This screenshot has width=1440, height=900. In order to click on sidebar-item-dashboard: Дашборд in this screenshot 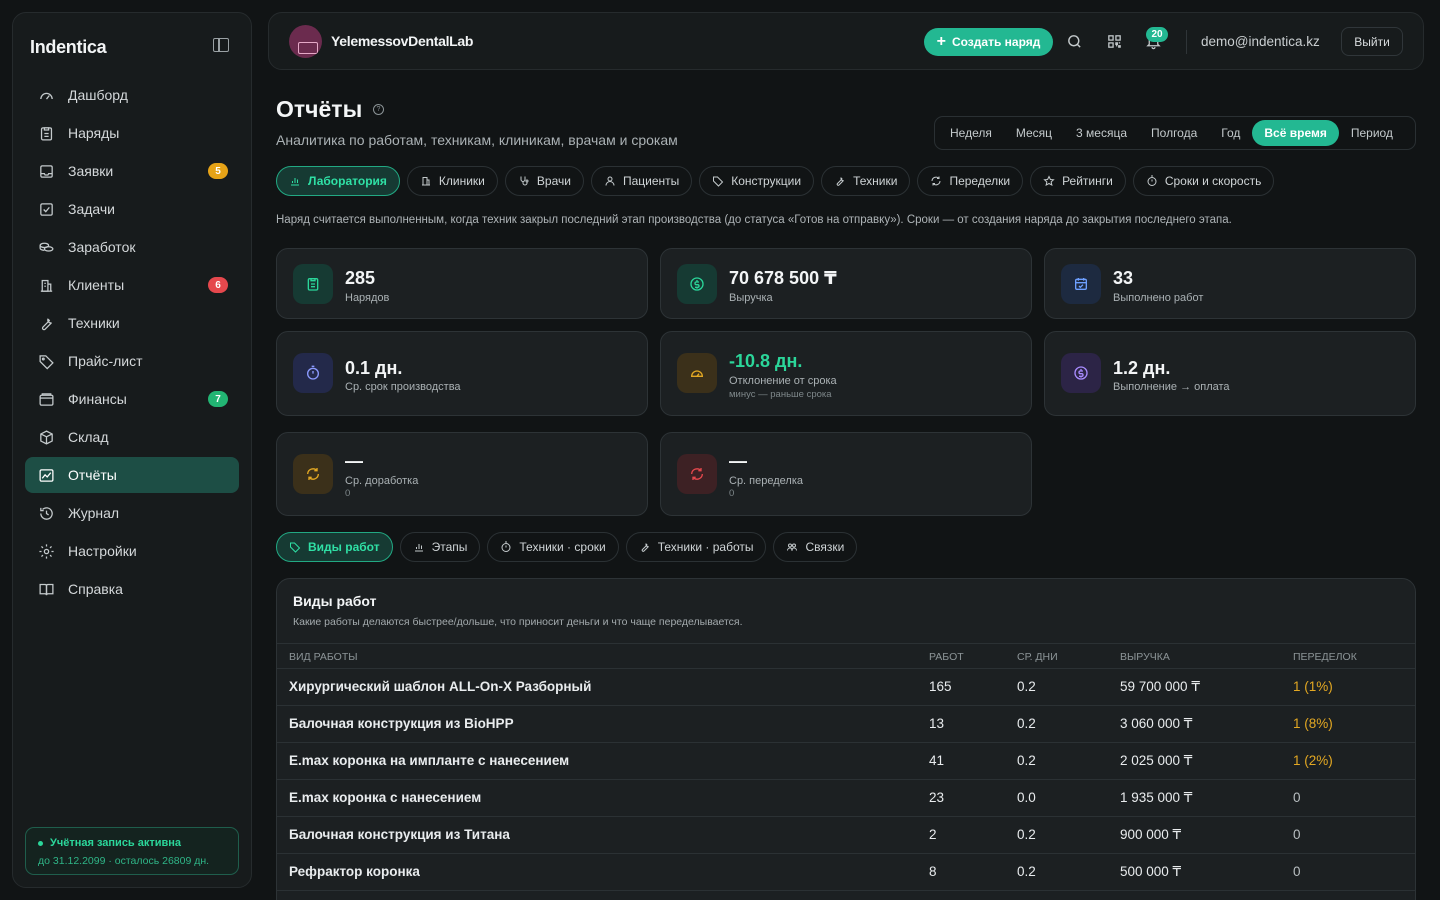, I will do `click(132, 95)`.